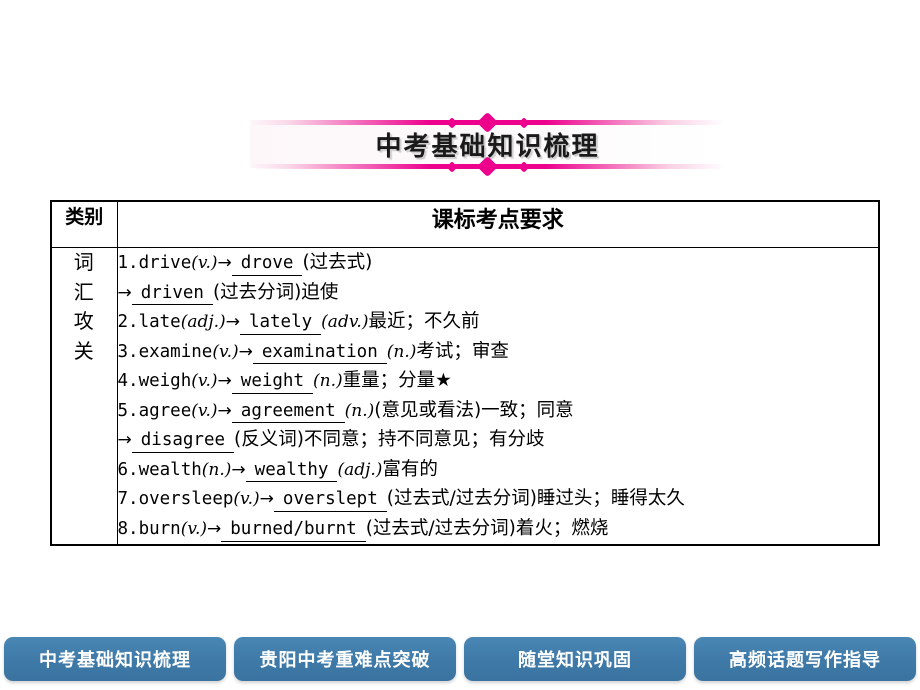 This screenshot has width=920, height=690. Describe the element at coordinates (498, 263) in the screenshot. I see `vocab-entry: 1.drive(v.)→ drove (过去式)` at that location.